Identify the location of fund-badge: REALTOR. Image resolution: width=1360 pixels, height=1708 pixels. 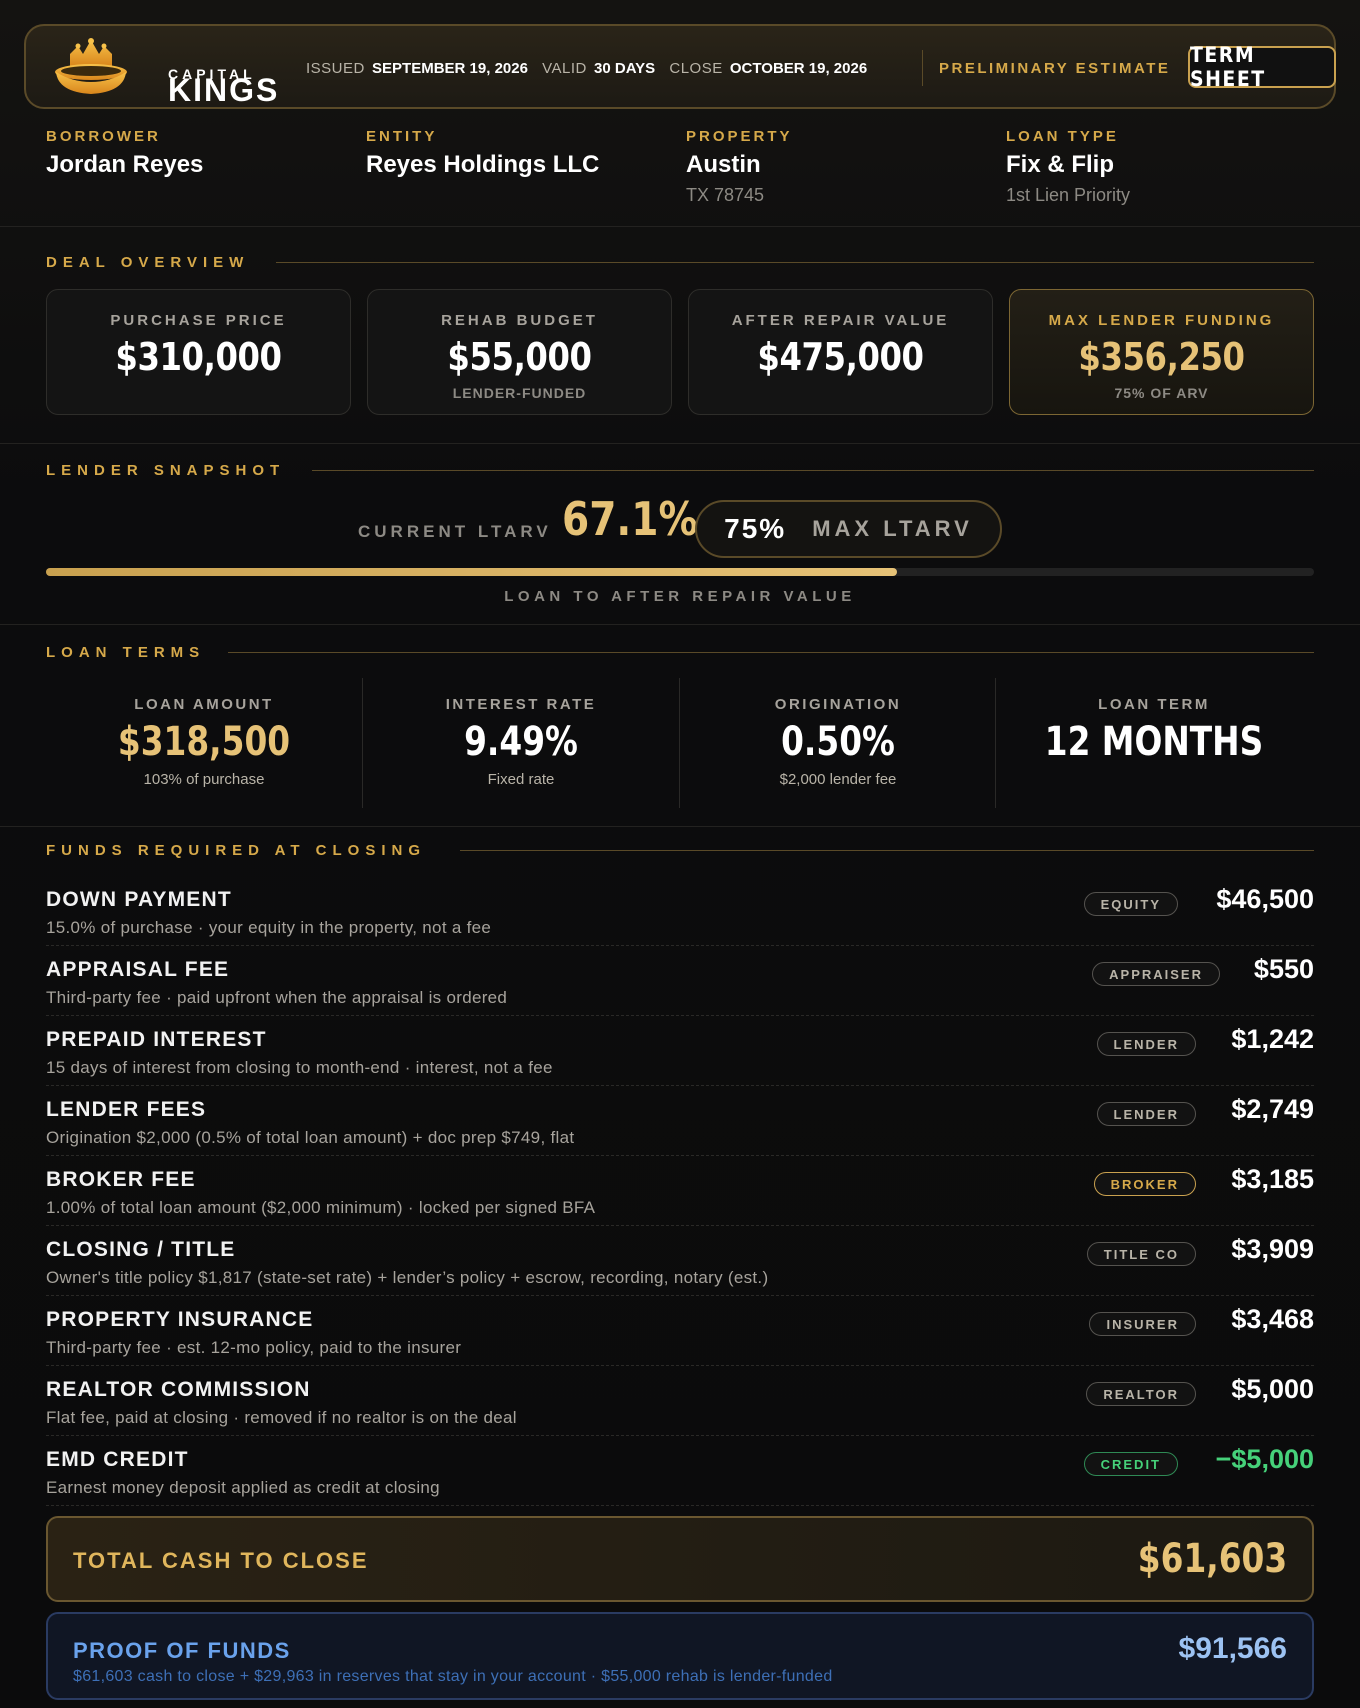
(1141, 1394).